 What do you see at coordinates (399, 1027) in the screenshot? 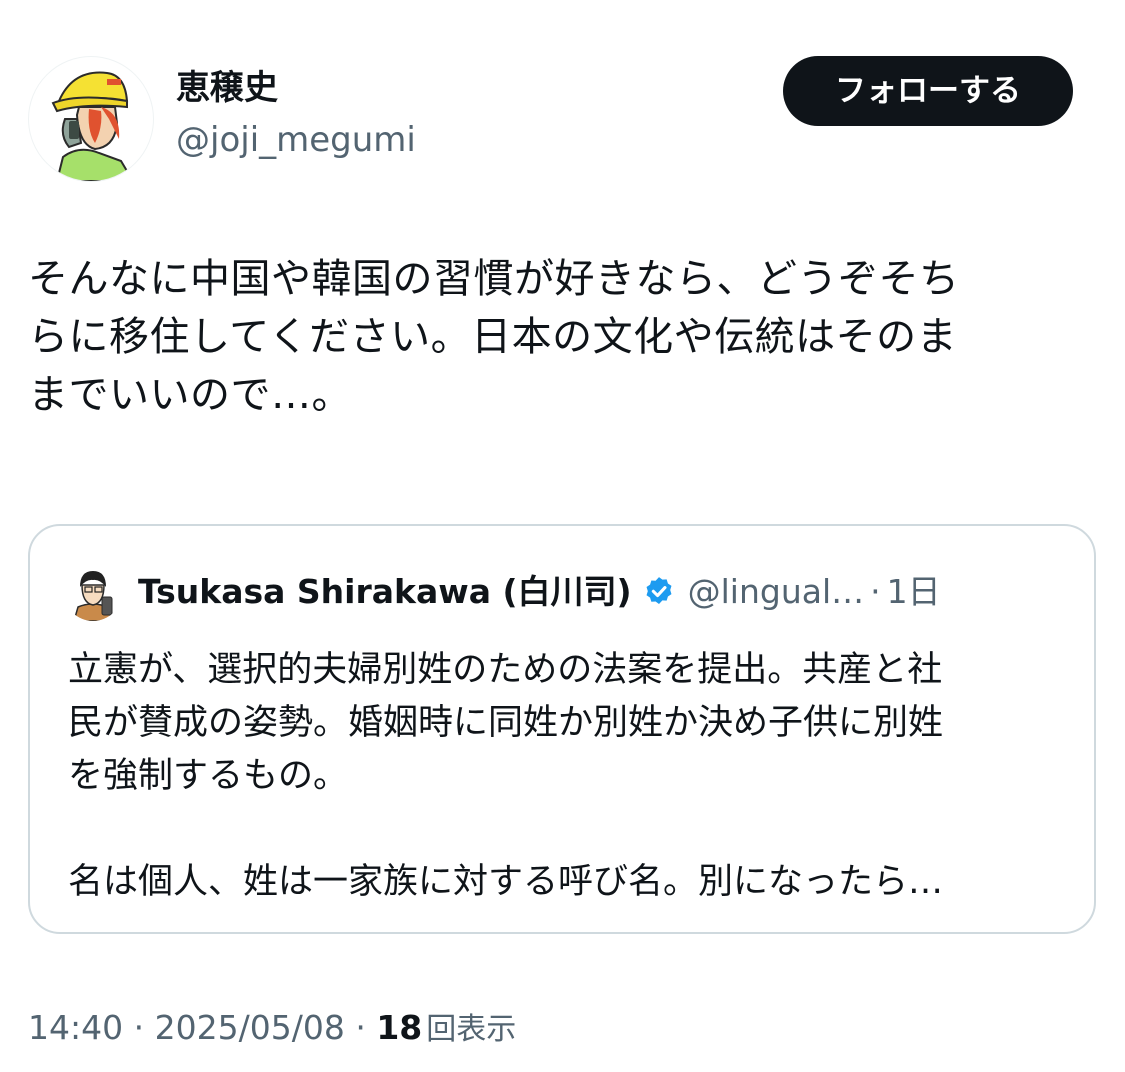
I see `views-count: 18` at bounding box center [399, 1027].